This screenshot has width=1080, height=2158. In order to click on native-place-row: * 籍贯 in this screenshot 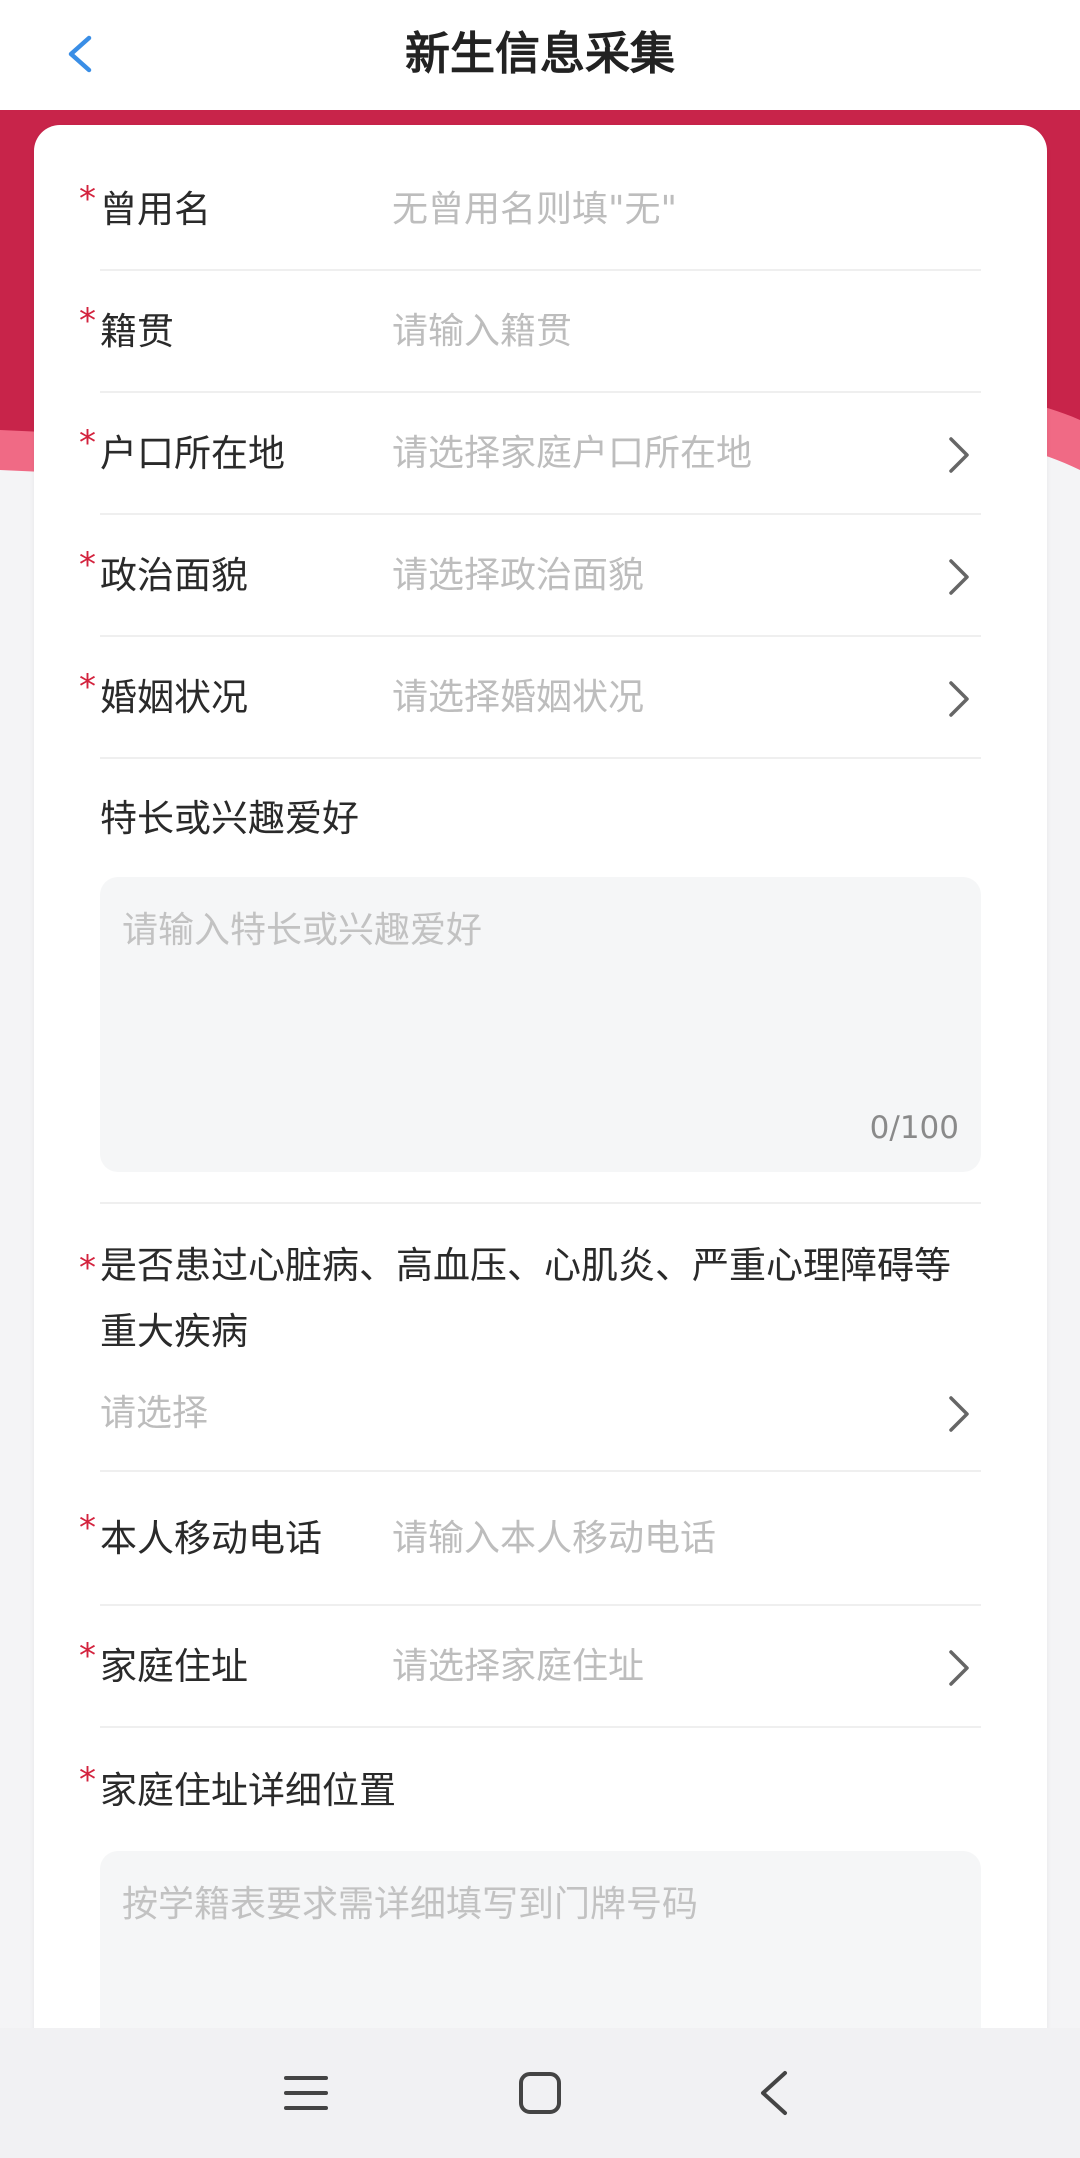, I will do `click(540, 332)`.